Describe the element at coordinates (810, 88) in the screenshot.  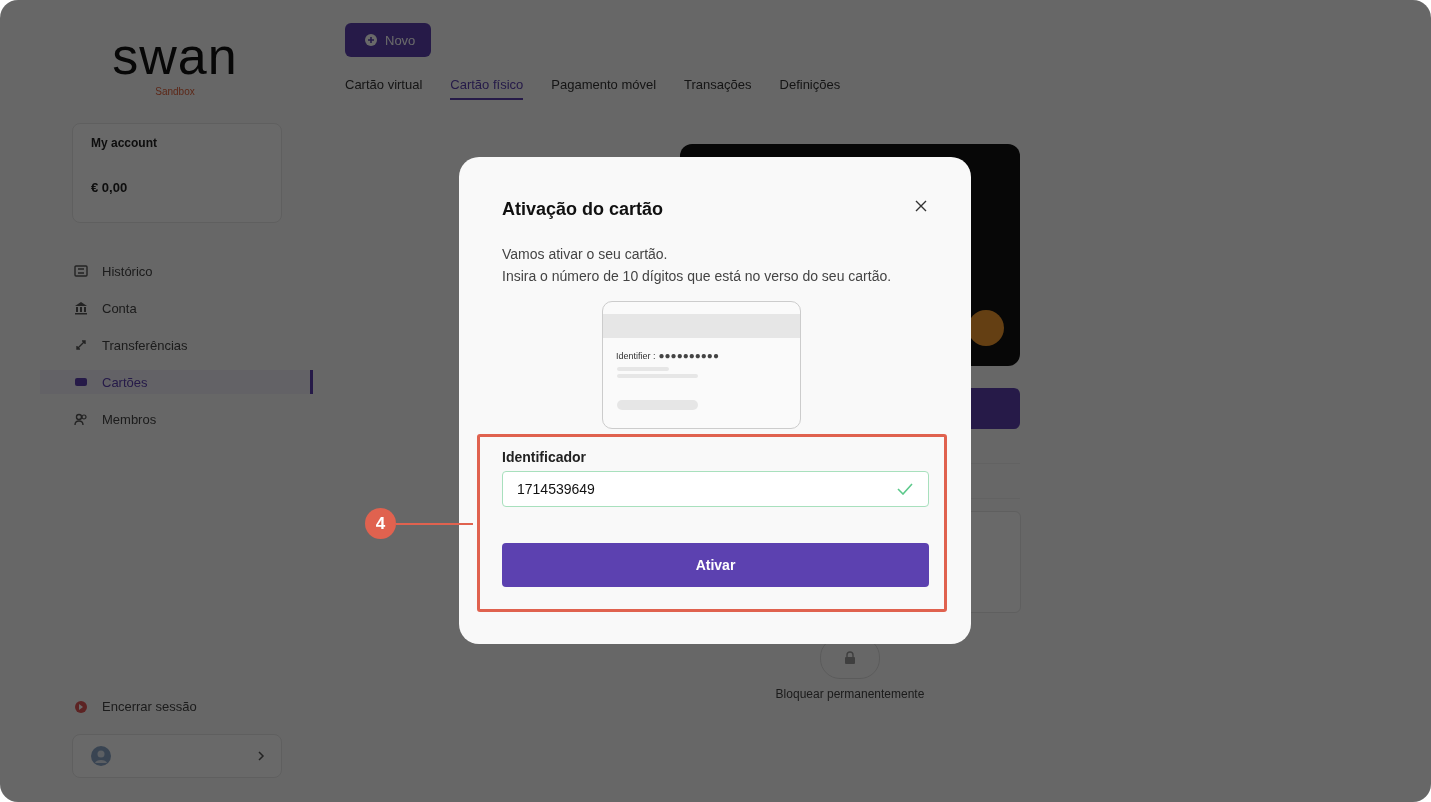
I see `tab: Definições` at that location.